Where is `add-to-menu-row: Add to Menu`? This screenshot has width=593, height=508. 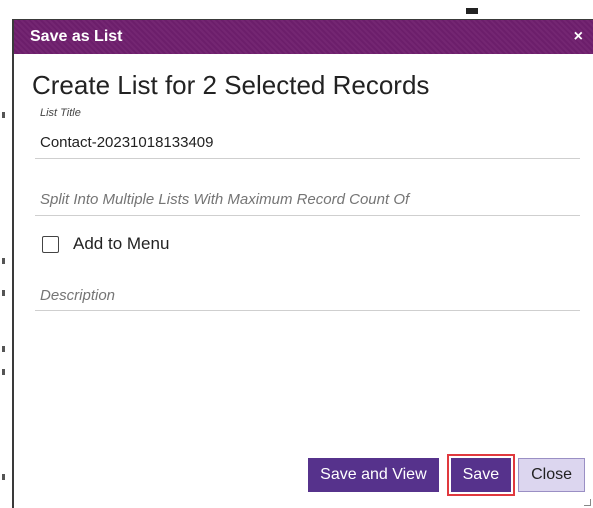 add-to-menu-row: Add to Menu is located at coordinates (105, 244).